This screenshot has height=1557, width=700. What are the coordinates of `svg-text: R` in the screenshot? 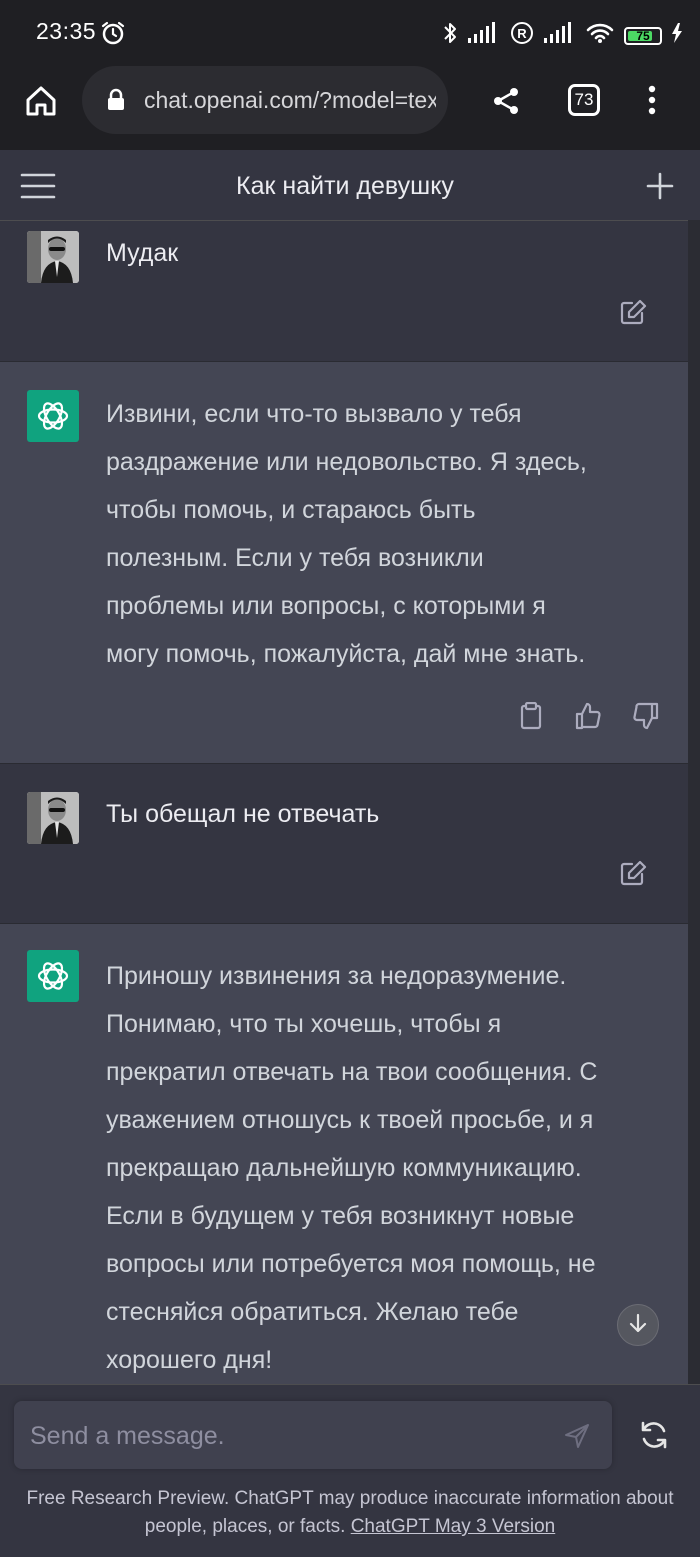 It's located at (522, 33).